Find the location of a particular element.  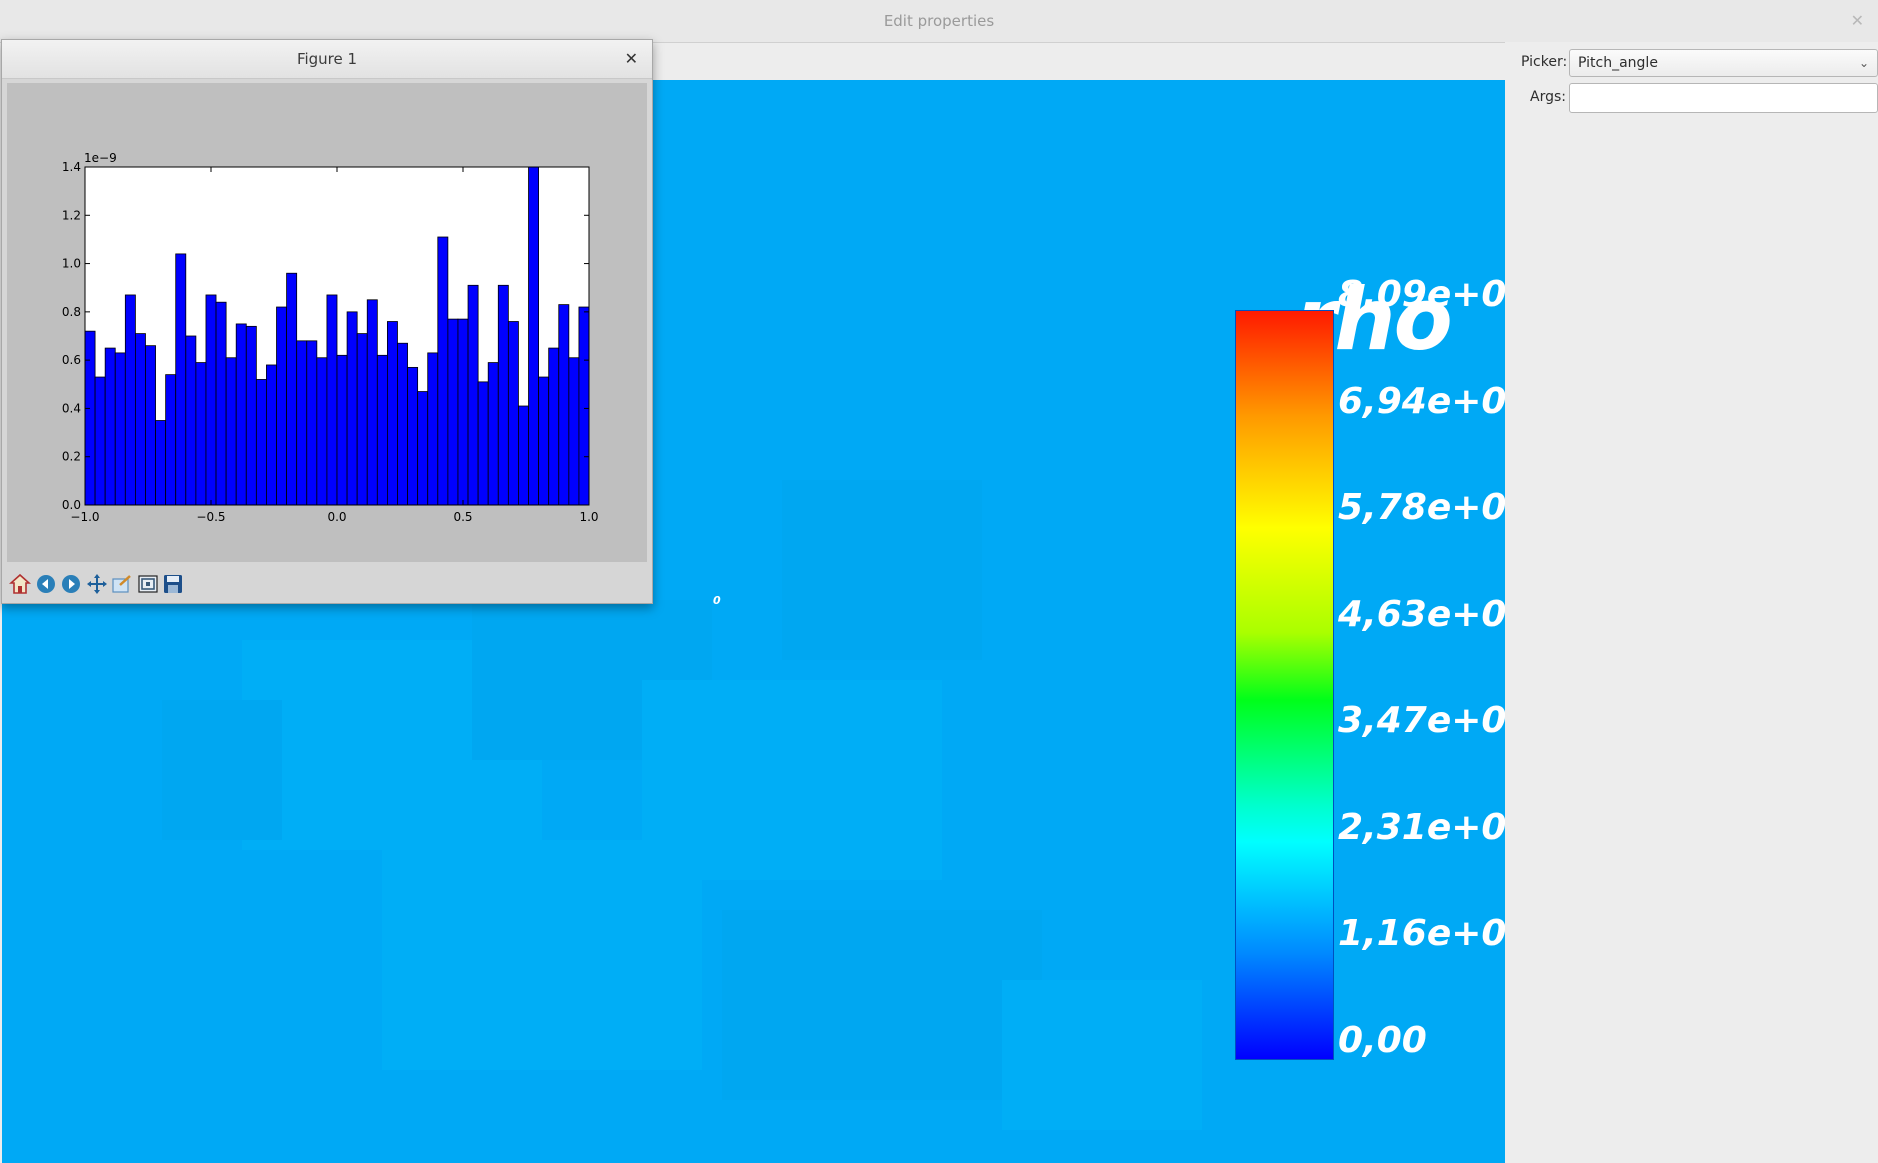

args-label: Args: is located at coordinates (1548, 97).